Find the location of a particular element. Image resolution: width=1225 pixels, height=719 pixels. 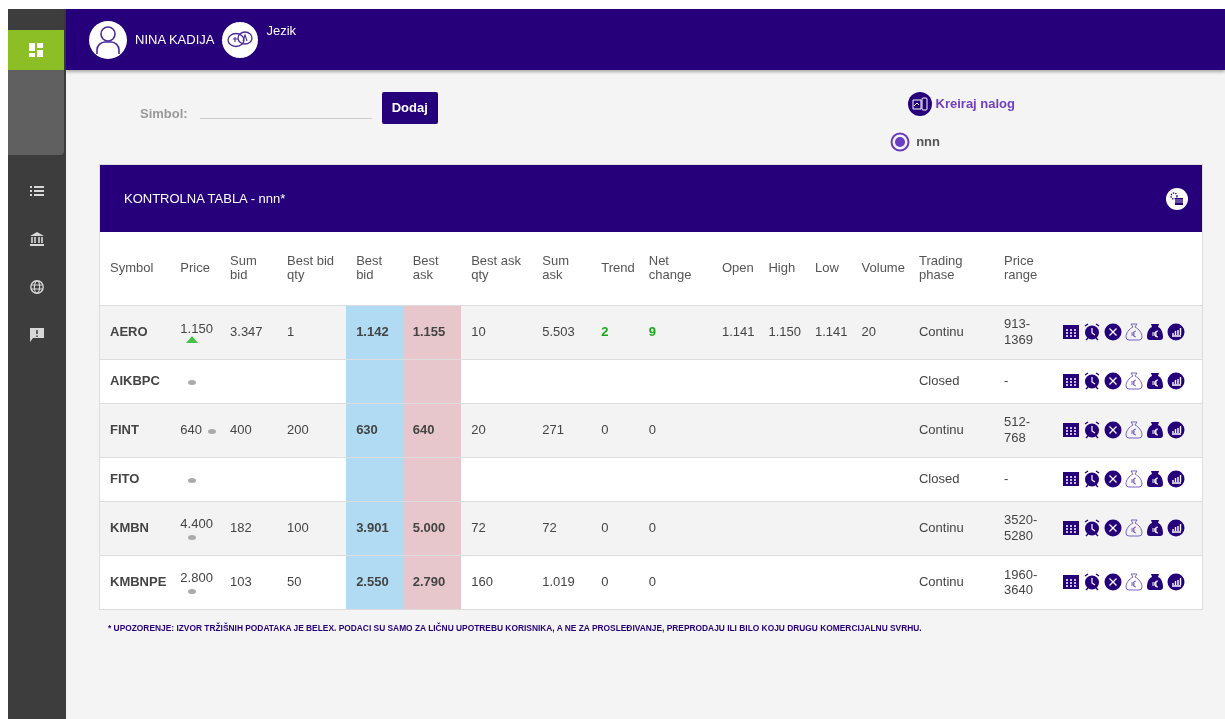

table-cell: 1960-3640 is located at coordinates (1021, 582).